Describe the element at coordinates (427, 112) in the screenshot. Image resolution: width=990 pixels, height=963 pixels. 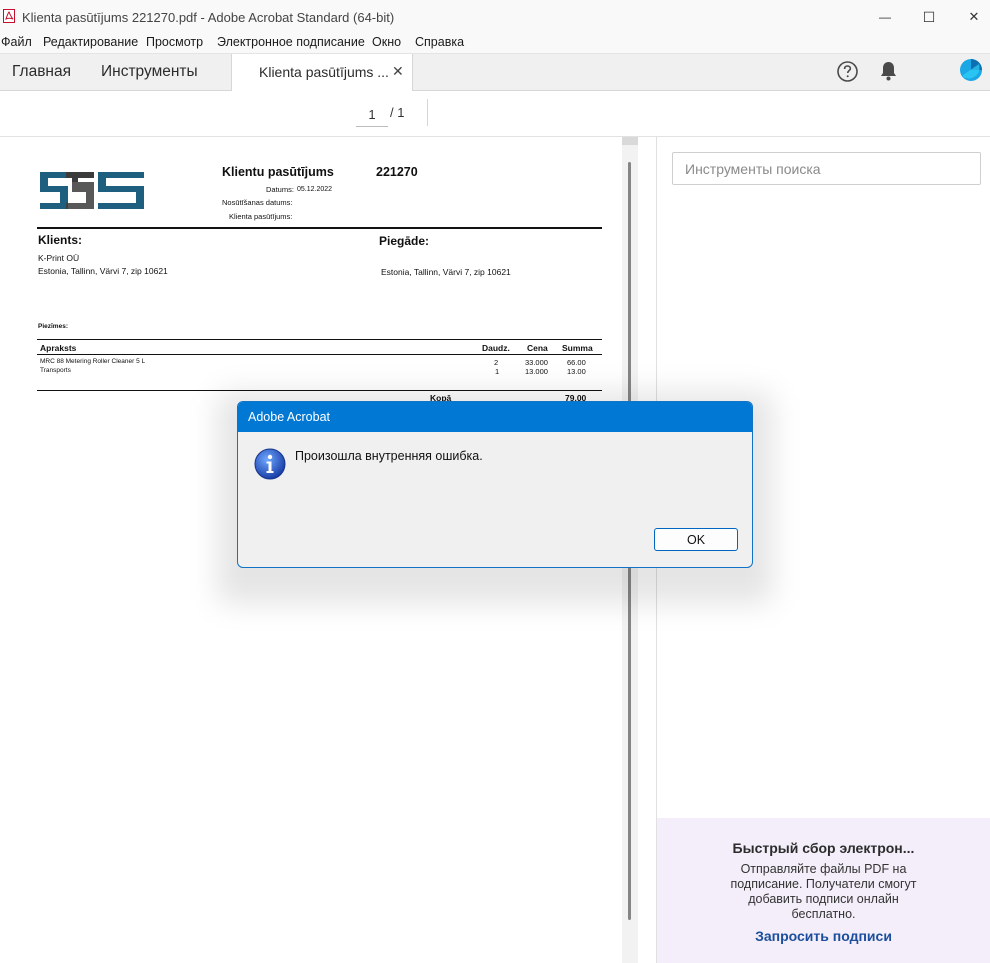
I see `toolbar-divider` at that location.